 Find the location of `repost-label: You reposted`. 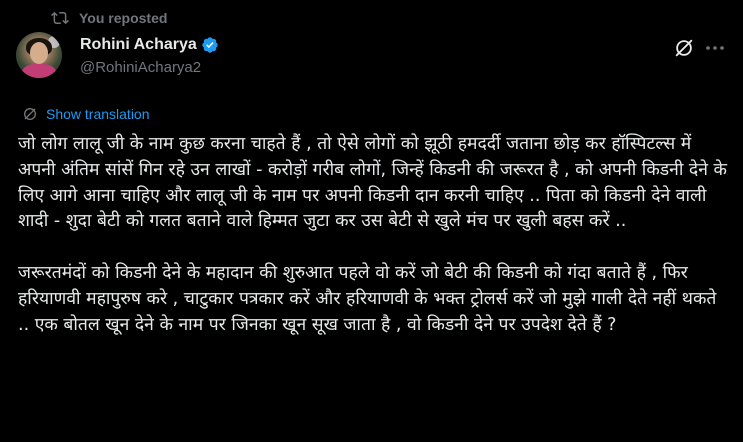

repost-label: You reposted is located at coordinates (123, 18).